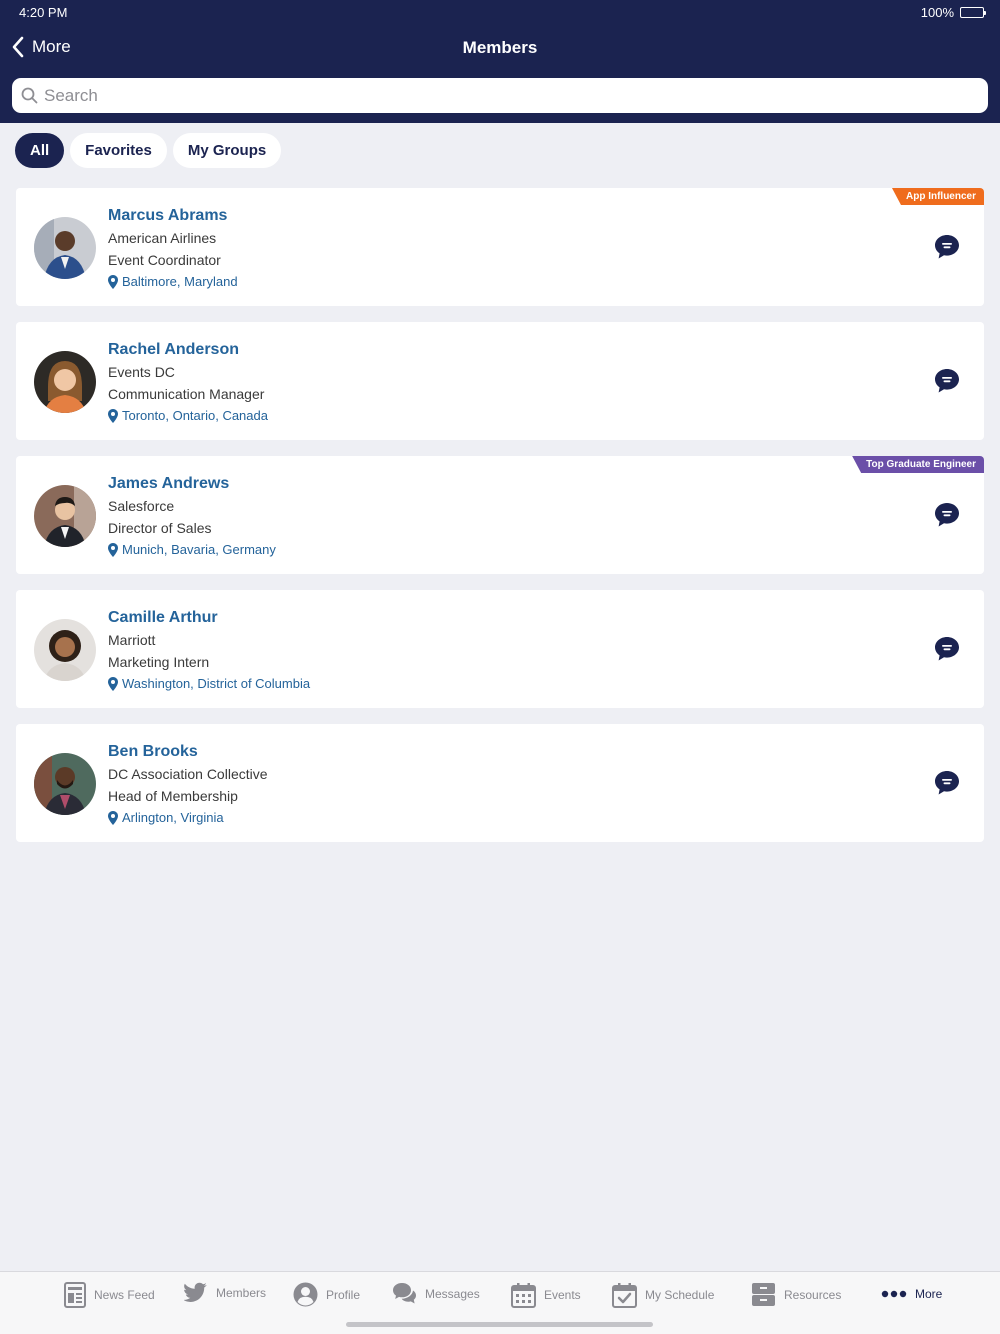 Image resolution: width=1000 pixels, height=1334 pixels. What do you see at coordinates (216, 683) in the screenshot?
I see `location-text: Washington, District of Columbia` at bounding box center [216, 683].